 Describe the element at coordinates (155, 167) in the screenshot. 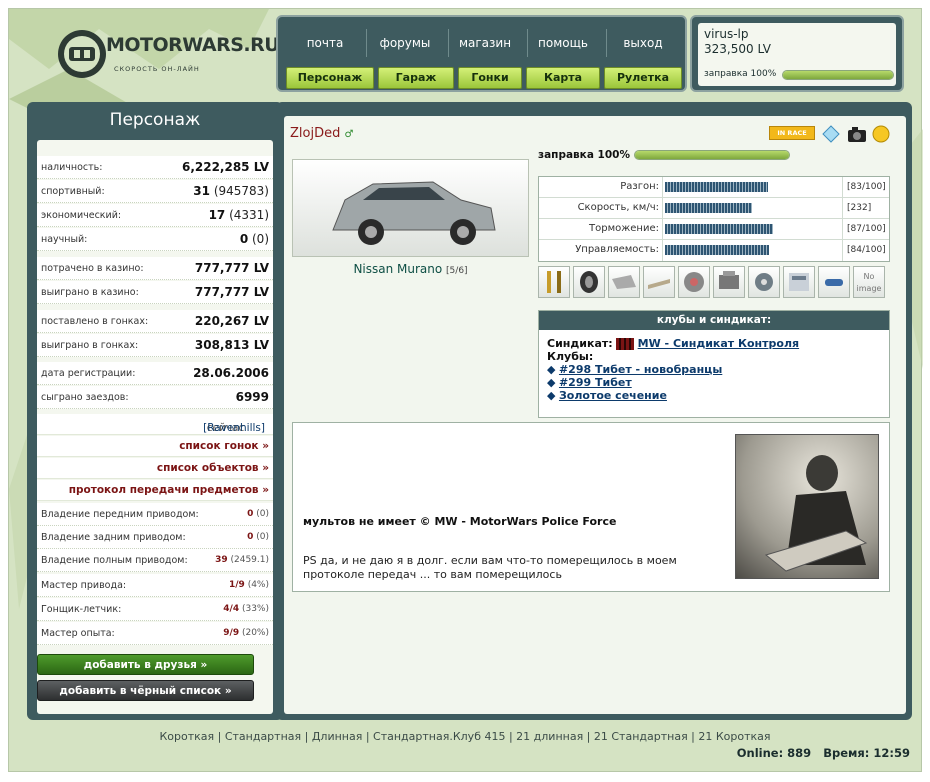

I see `stat-row-cash: наличность: 6,222,285 LV` at that location.